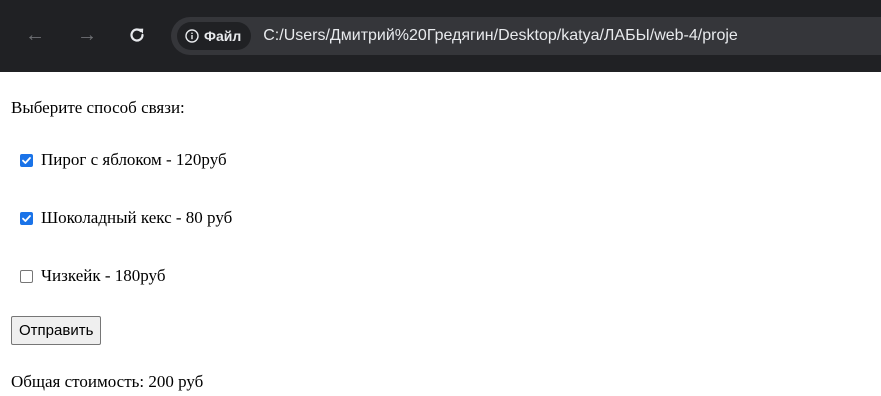 This screenshot has width=881, height=396. What do you see at coordinates (56, 330) in the screenshot?
I see `submit-button: Отправить` at bounding box center [56, 330].